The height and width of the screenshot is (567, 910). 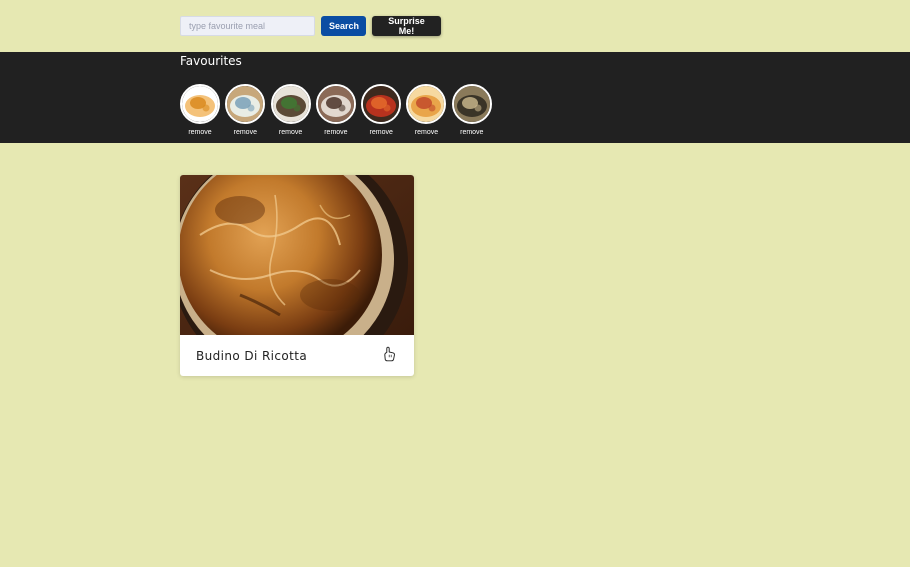 I want to click on like-button, so click(x=390, y=356).